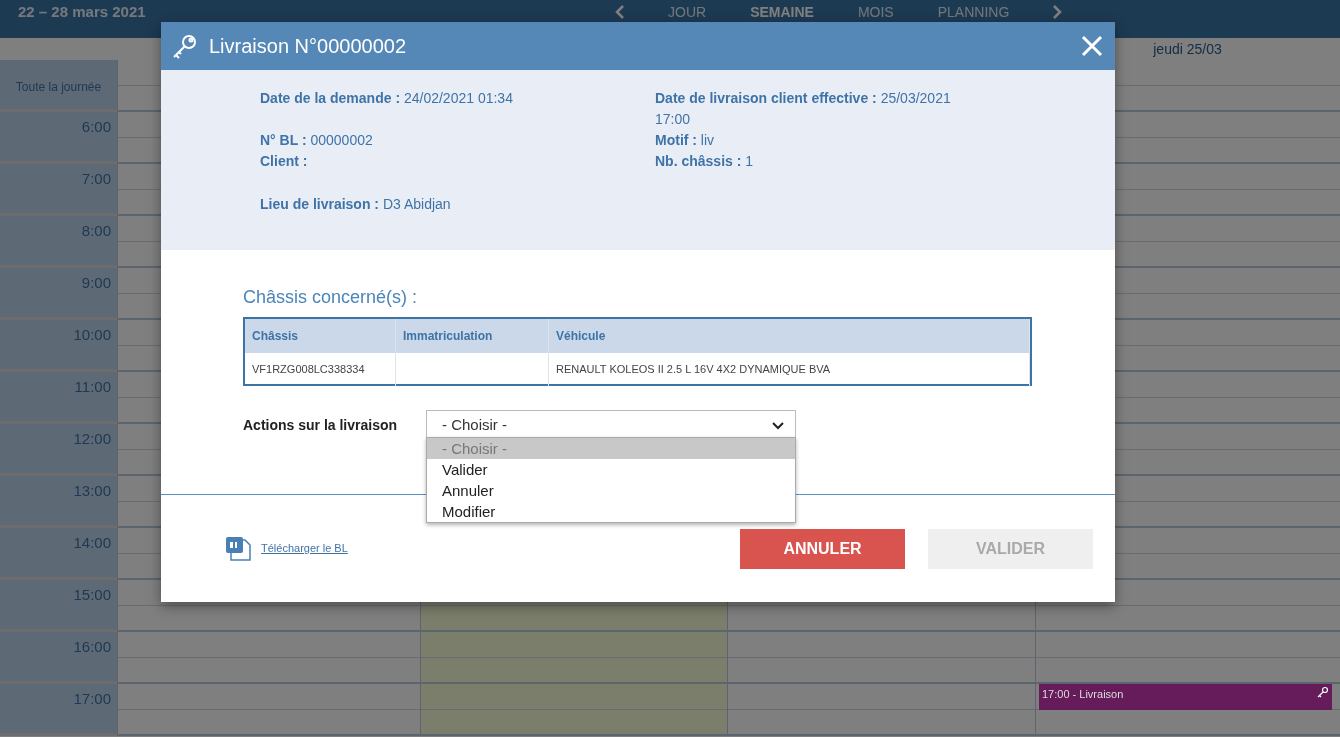 The height and width of the screenshot is (737, 1340). I want to click on dropdown-option: Valider, so click(611, 469).